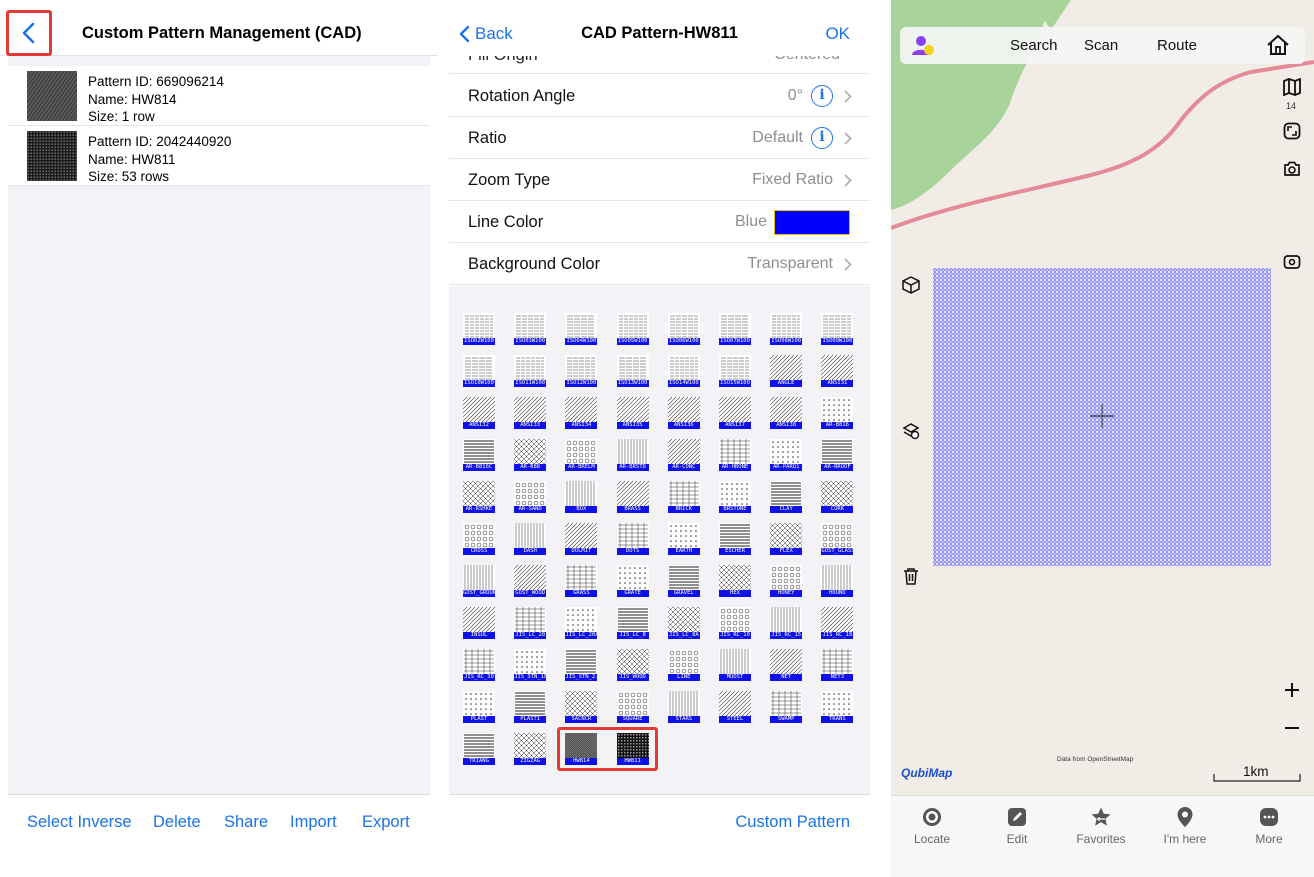  Describe the element at coordinates (581, 371) in the screenshot. I see `pattern-cell: ISO12W100` at that location.